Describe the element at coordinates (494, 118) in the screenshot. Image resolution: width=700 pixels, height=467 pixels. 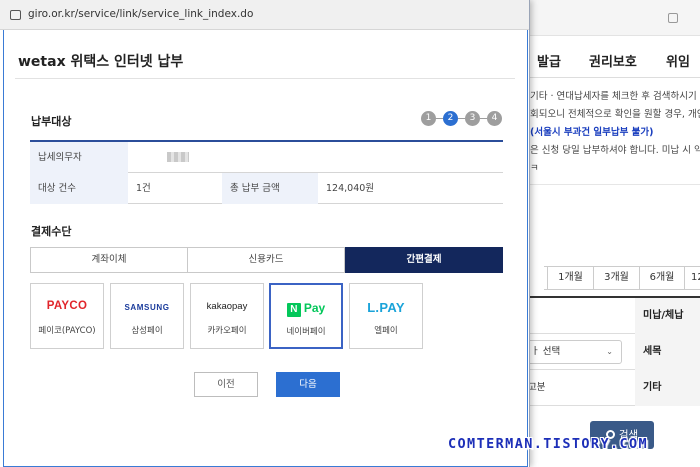
I see `step-4: 4` at that location.